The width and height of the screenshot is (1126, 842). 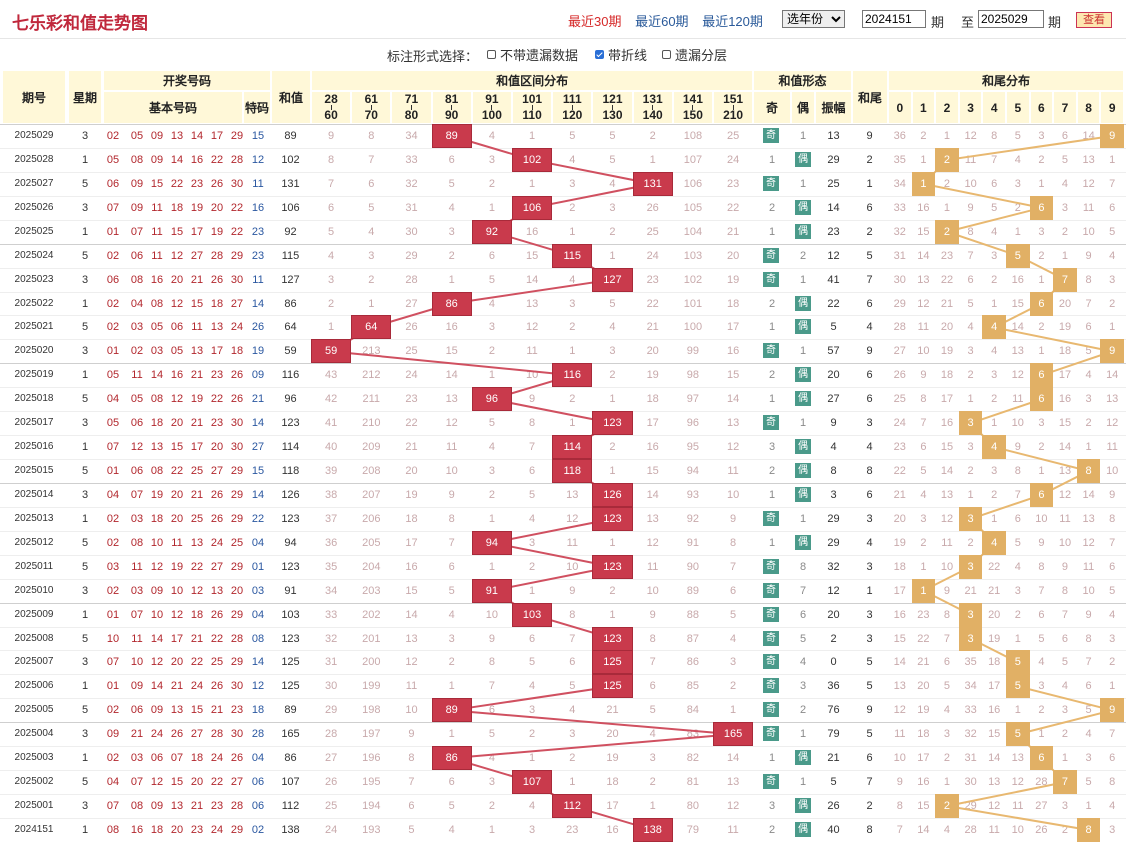 What do you see at coordinates (371, 829) in the screenshot?
I see `range-miss-cell: 193` at bounding box center [371, 829].